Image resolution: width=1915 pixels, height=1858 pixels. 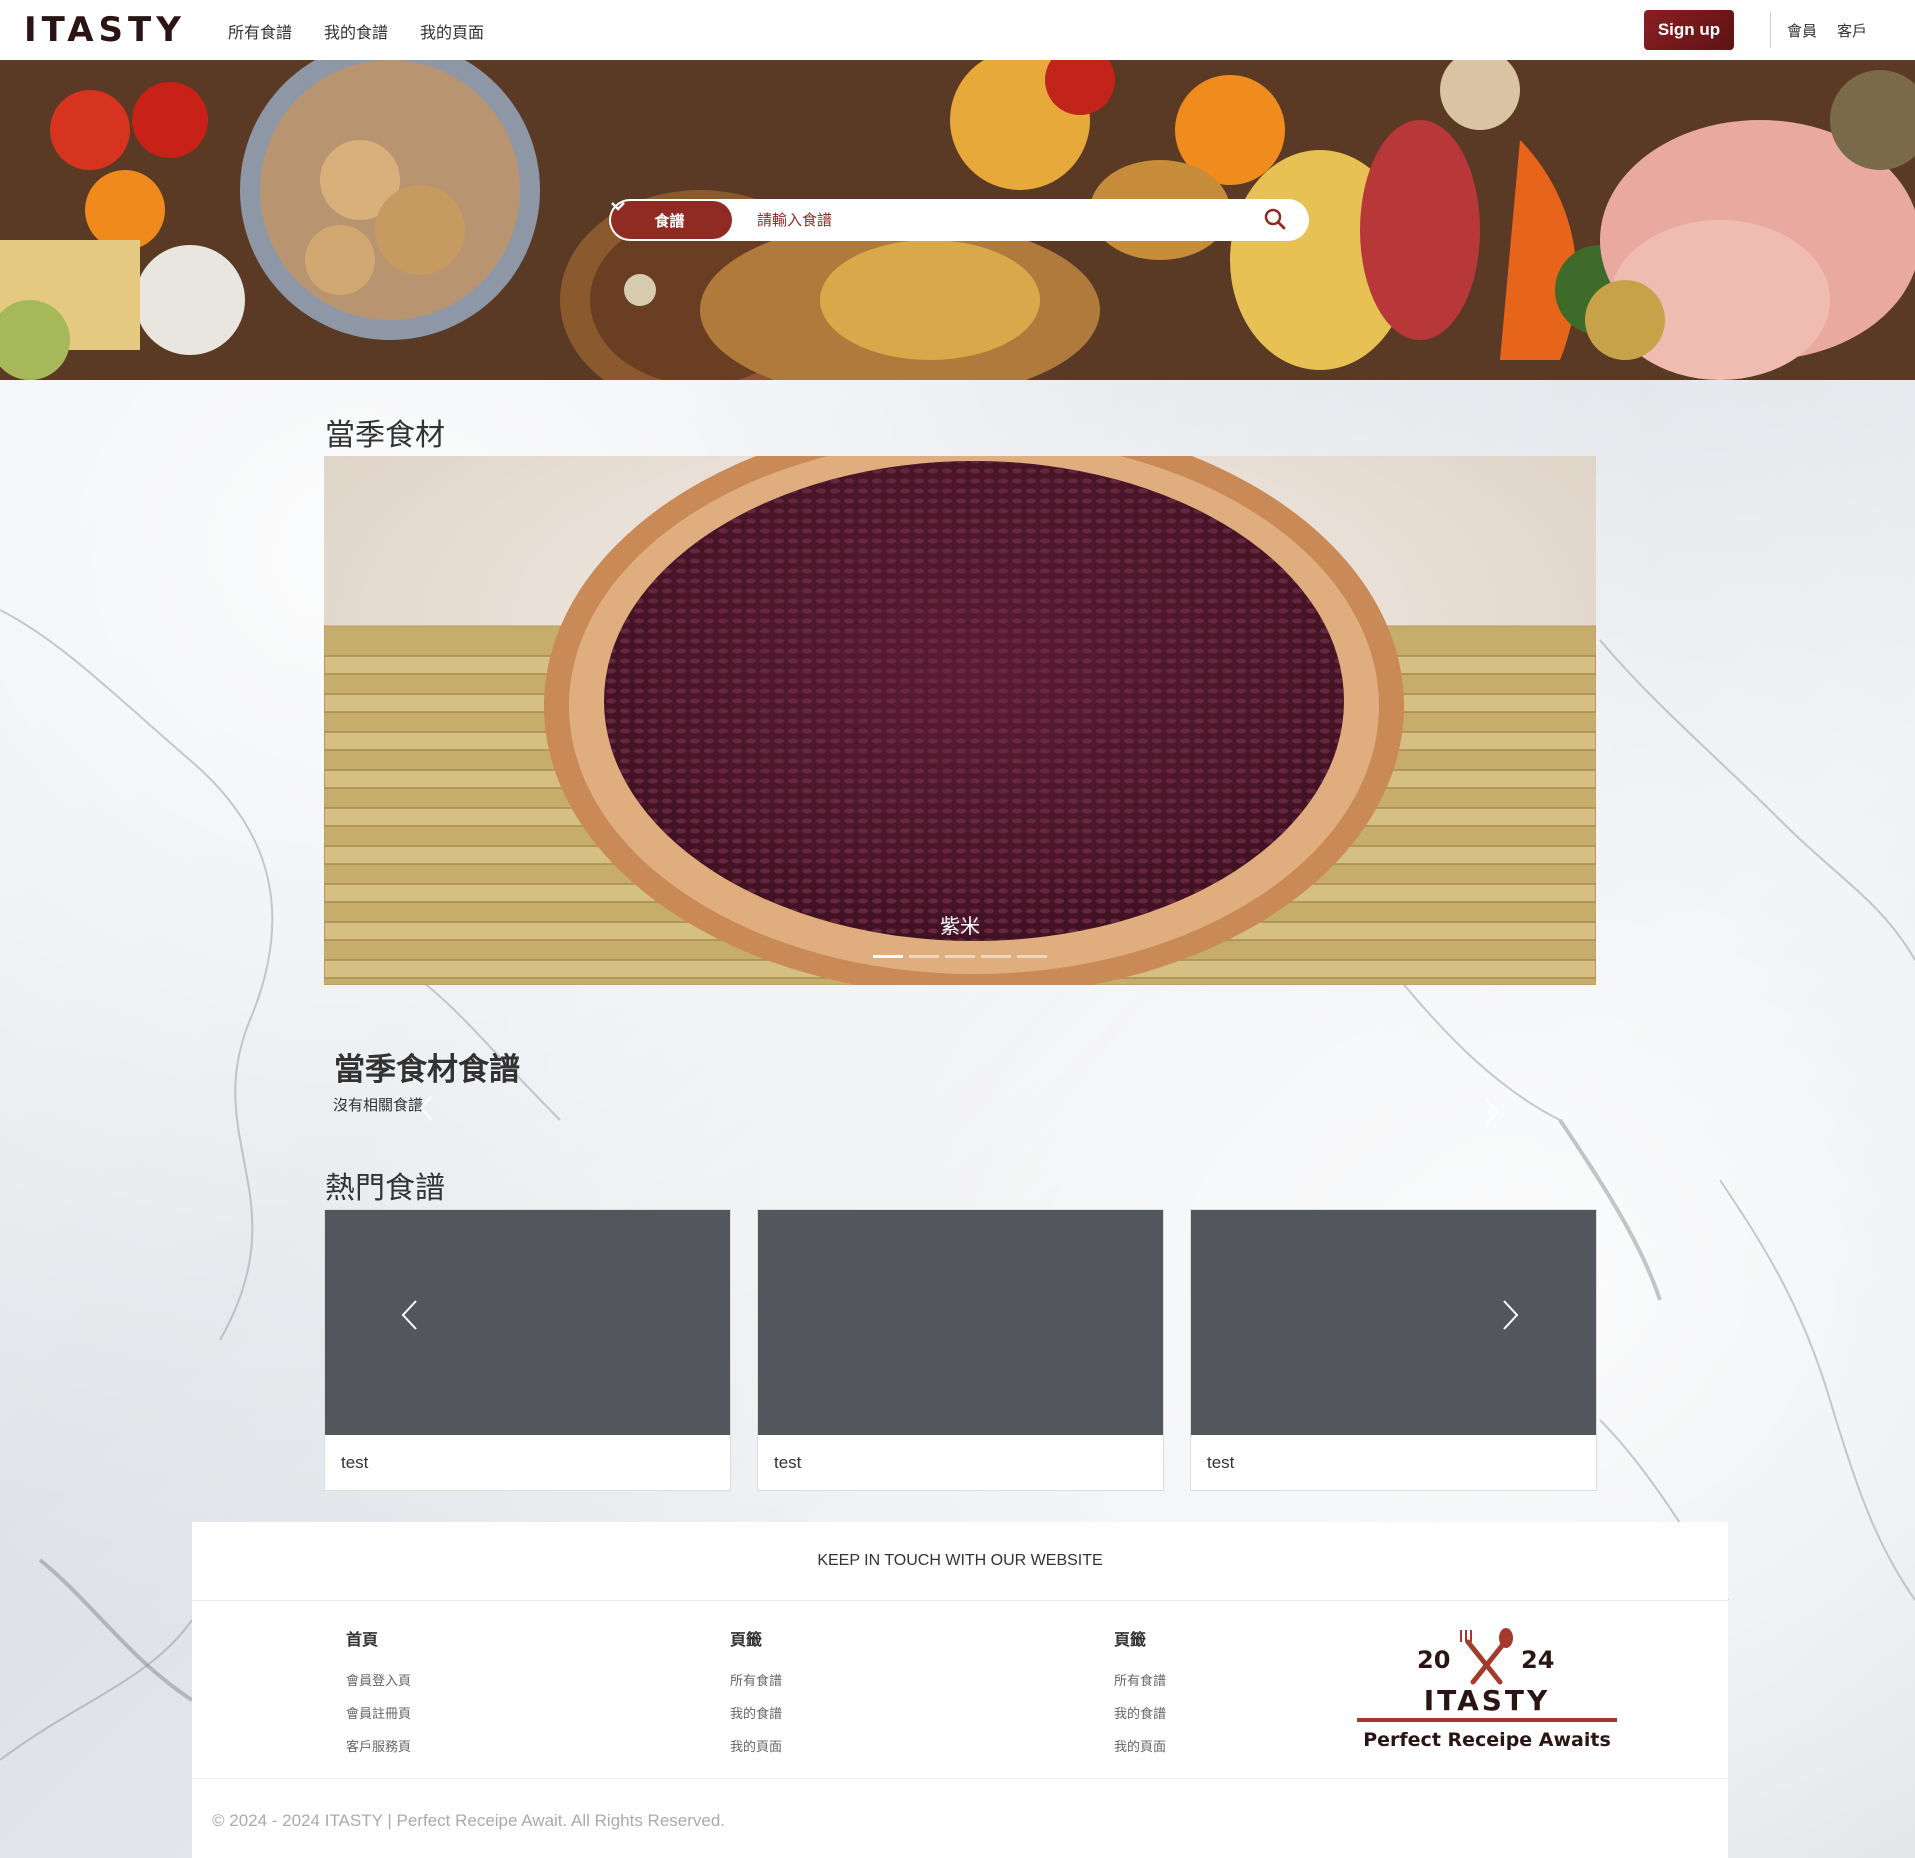 What do you see at coordinates (1140, 1697) in the screenshot?
I see `footer-column-tabs-2: 頁籤 所有食譜 我的食譜 我的頁面` at bounding box center [1140, 1697].